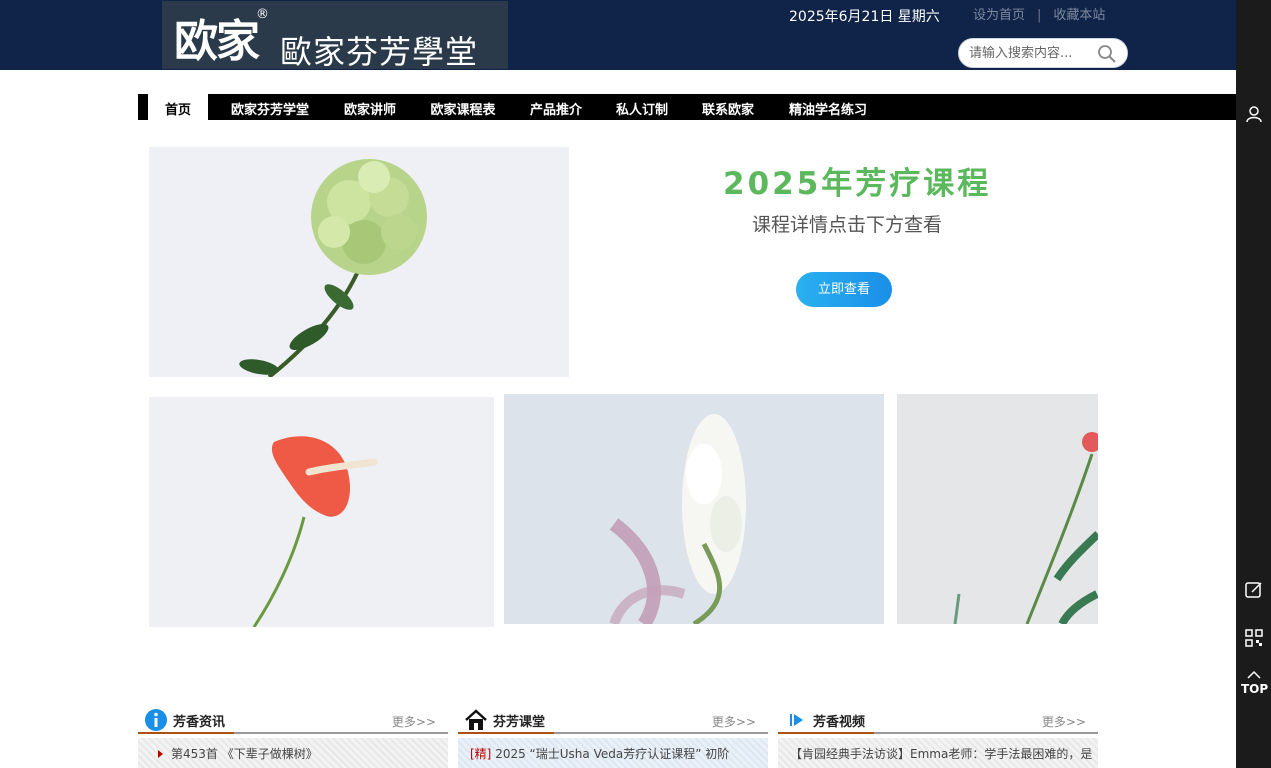  I want to click on banner-title: 2025年芳疗课程, so click(857, 184).